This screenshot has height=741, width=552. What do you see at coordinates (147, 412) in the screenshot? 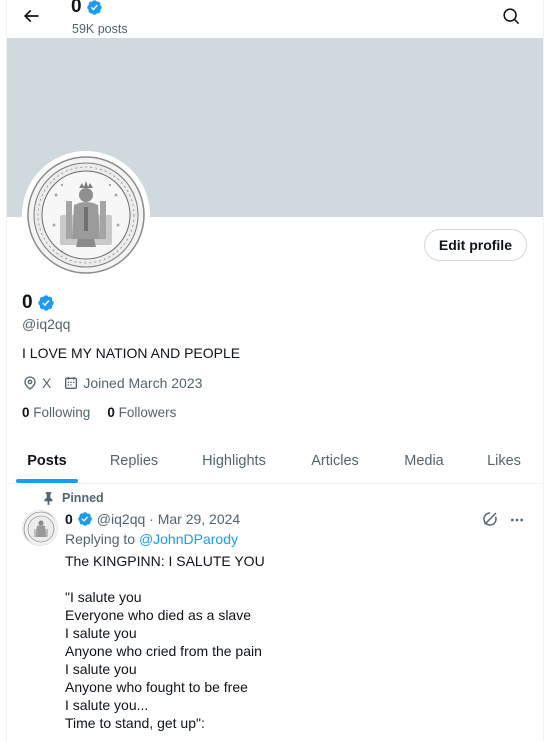
I see `followers-label: Followers` at bounding box center [147, 412].